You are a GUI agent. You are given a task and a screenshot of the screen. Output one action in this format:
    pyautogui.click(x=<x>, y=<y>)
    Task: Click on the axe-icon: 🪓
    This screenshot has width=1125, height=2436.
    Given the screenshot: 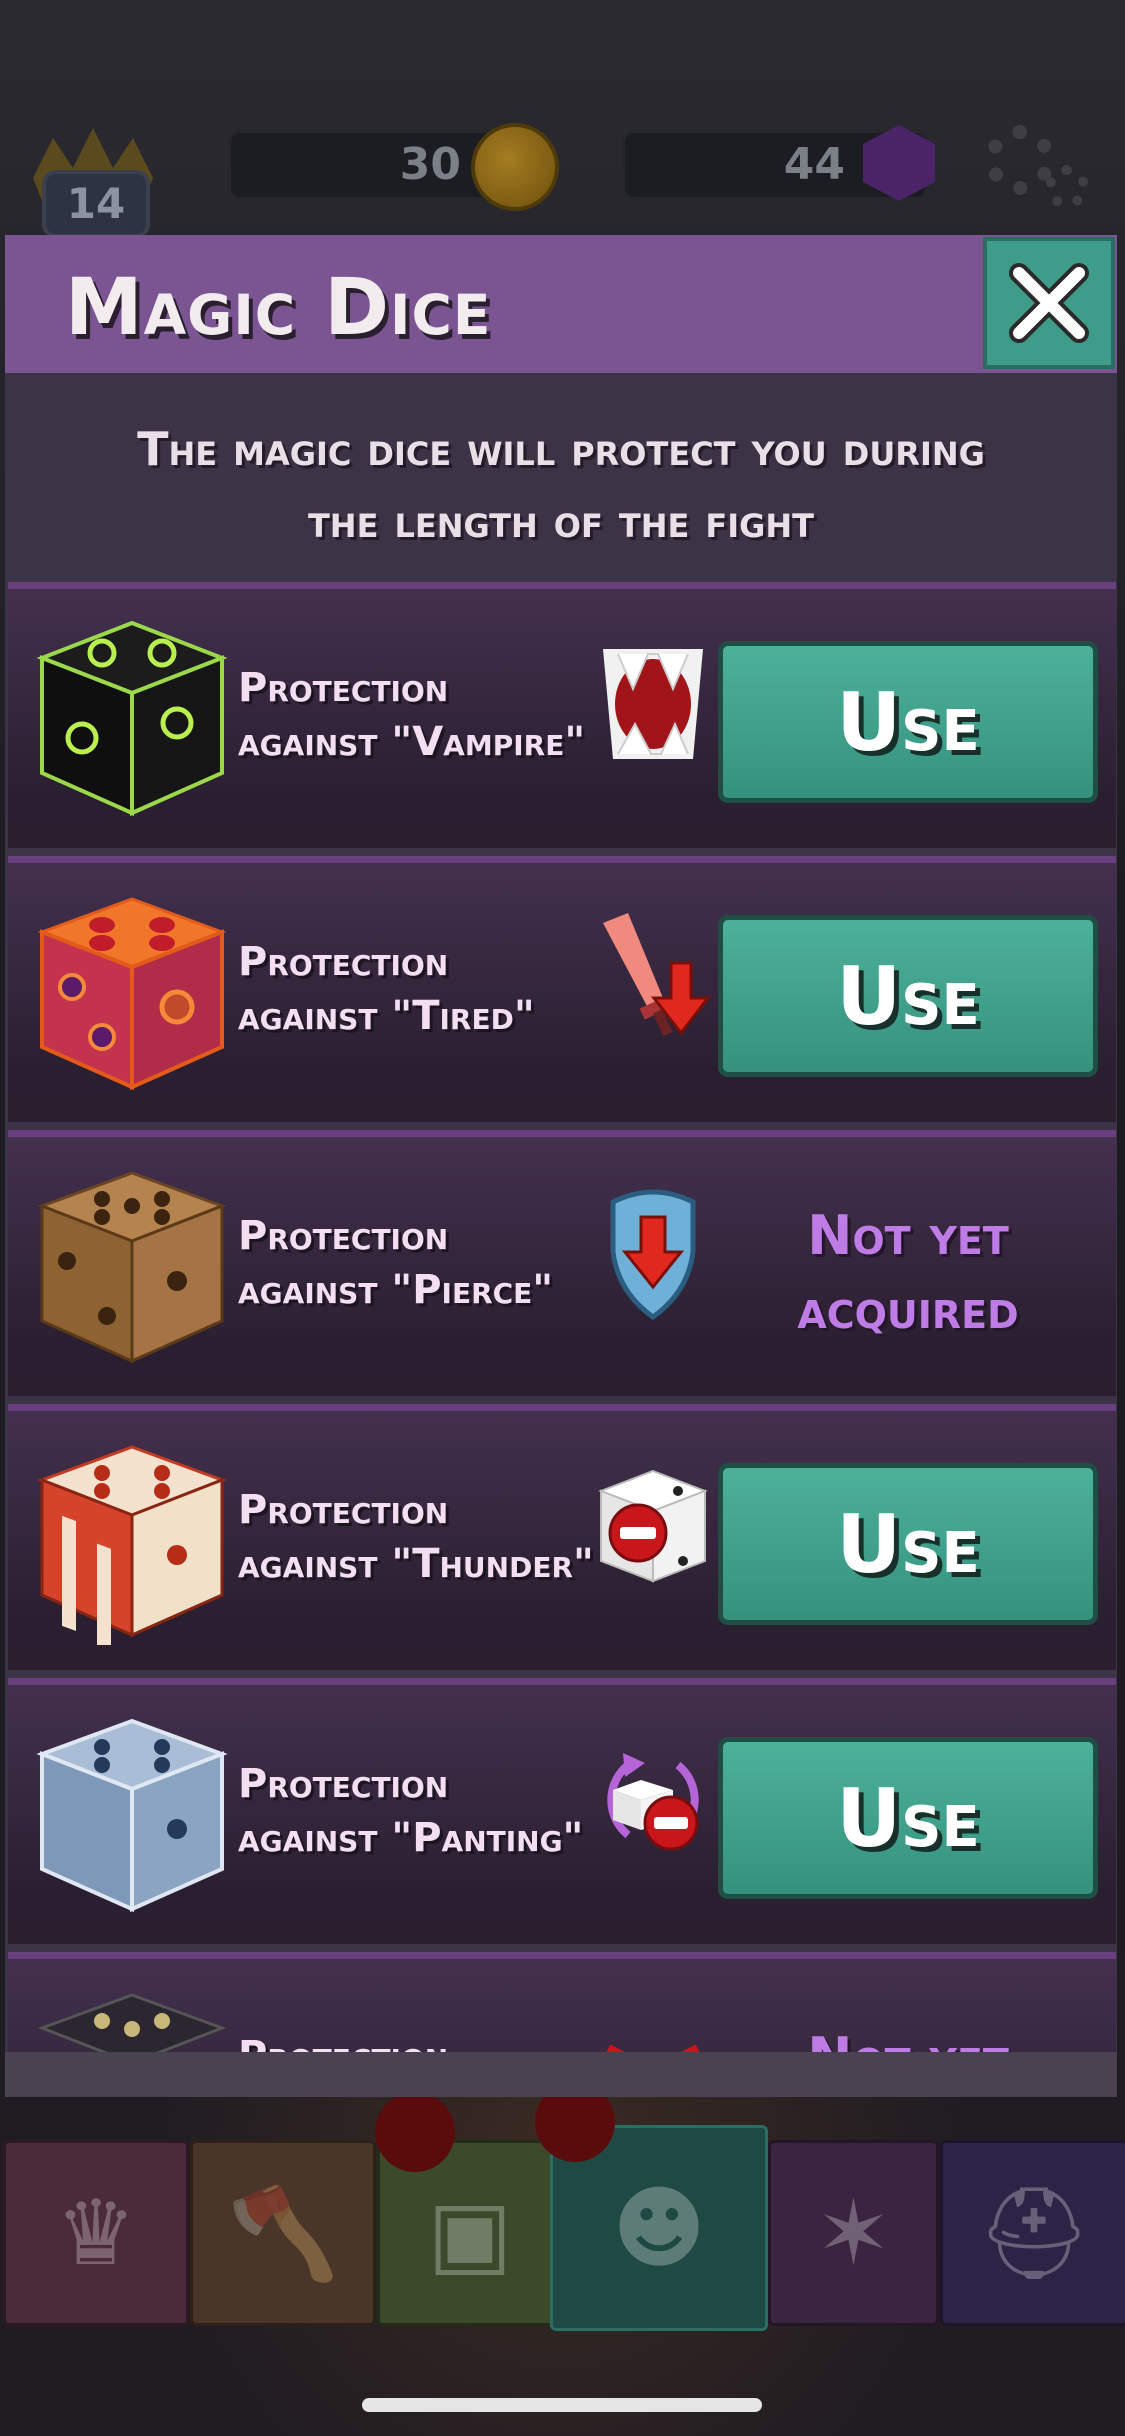 What is the action you would take?
    pyautogui.click(x=283, y=2233)
    